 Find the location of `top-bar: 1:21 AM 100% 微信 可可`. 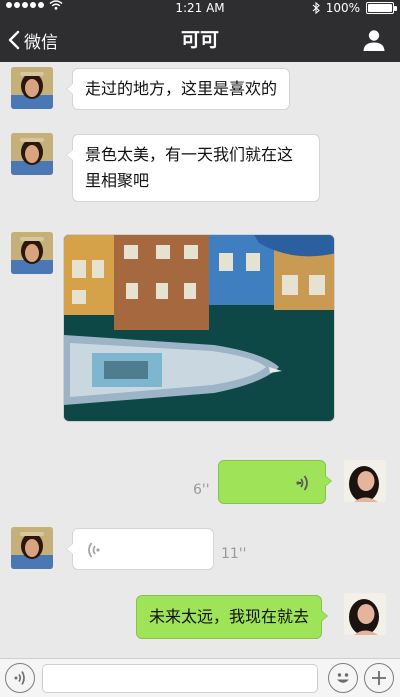

top-bar: 1:21 AM 100% 微信 可可 is located at coordinates (200, 31).